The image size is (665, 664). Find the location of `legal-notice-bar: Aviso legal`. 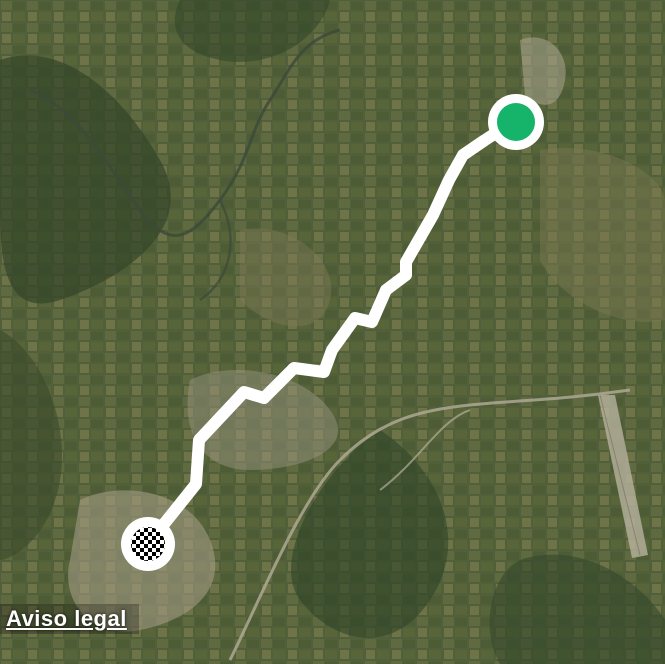

legal-notice-bar: Aviso legal is located at coordinates (69, 619).